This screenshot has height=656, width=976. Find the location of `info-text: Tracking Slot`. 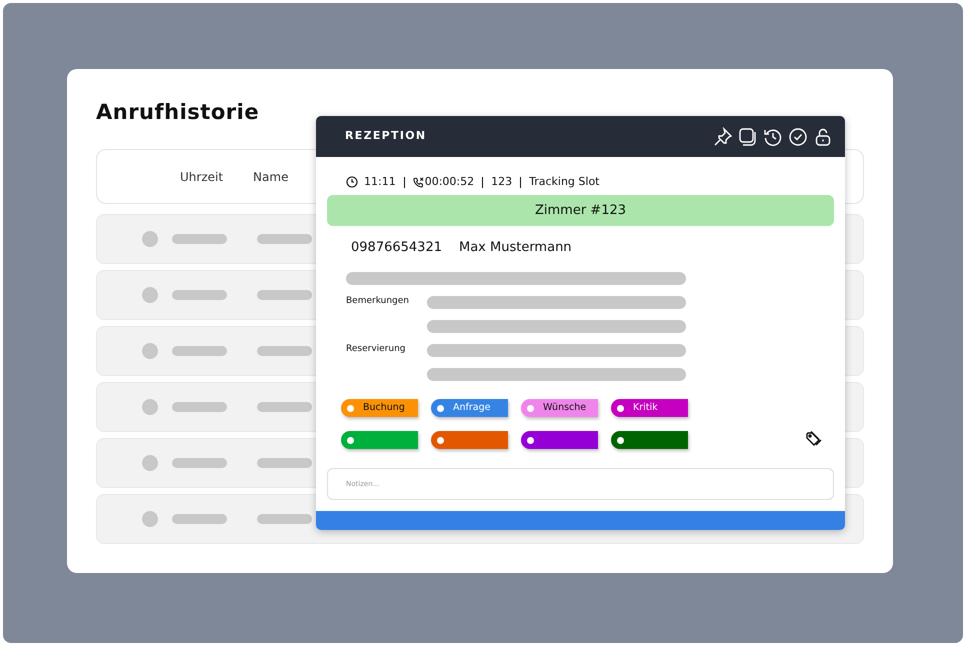

info-text: Tracking Slot is located at coordinates (564, 182).